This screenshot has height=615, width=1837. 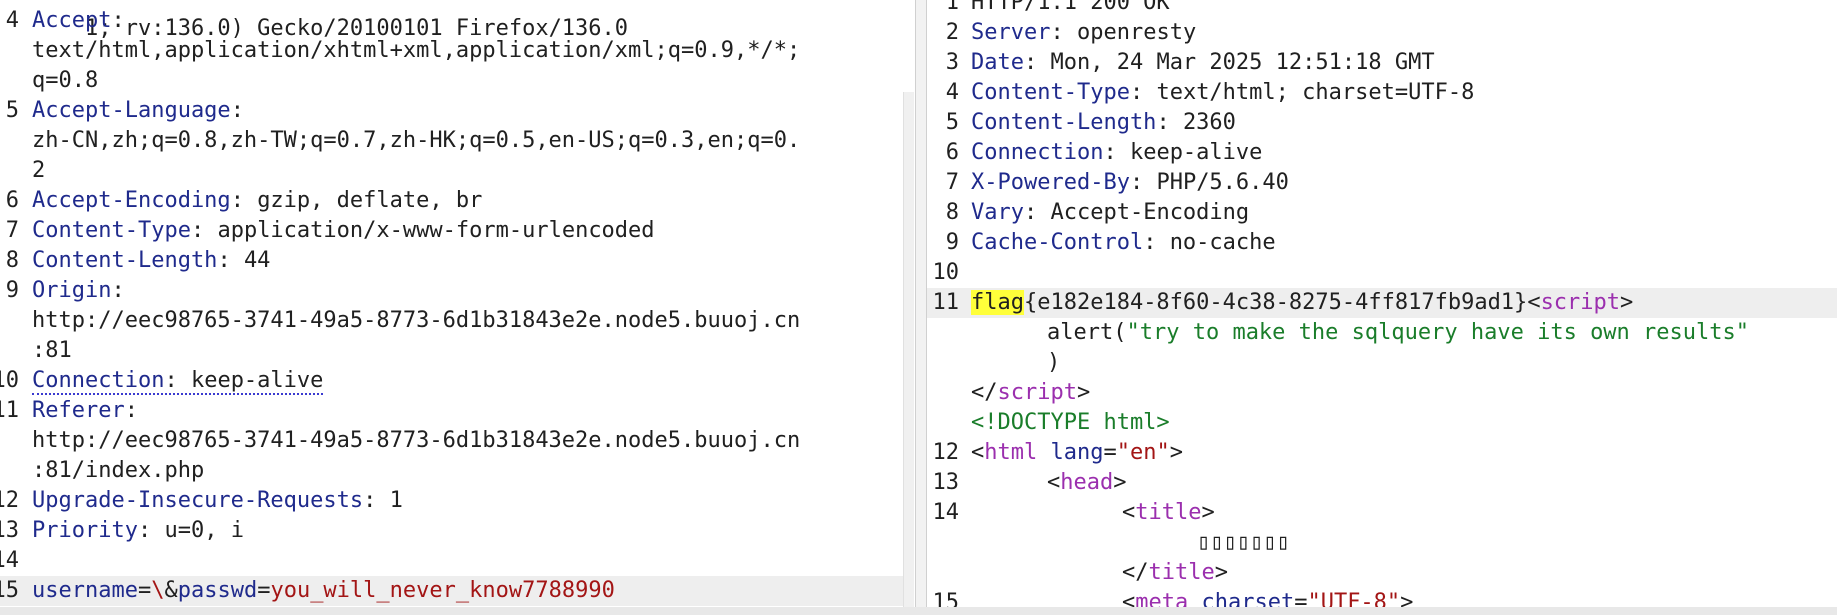 I want to click on line-number: 2, so click(x=952, y=32).